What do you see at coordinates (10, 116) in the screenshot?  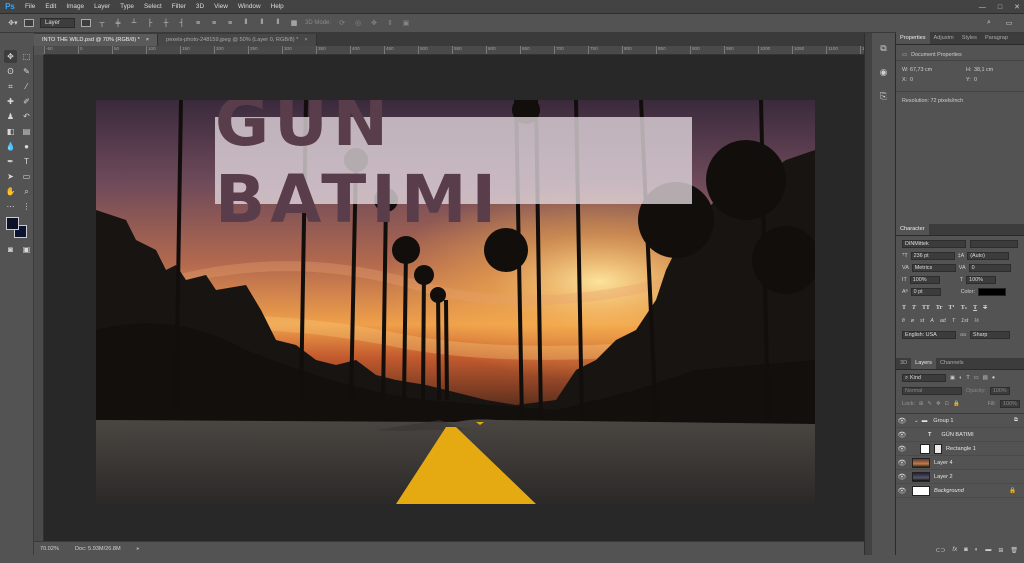 I see `clone-stamp-icon: ♟` at bounding box center [10, 116].